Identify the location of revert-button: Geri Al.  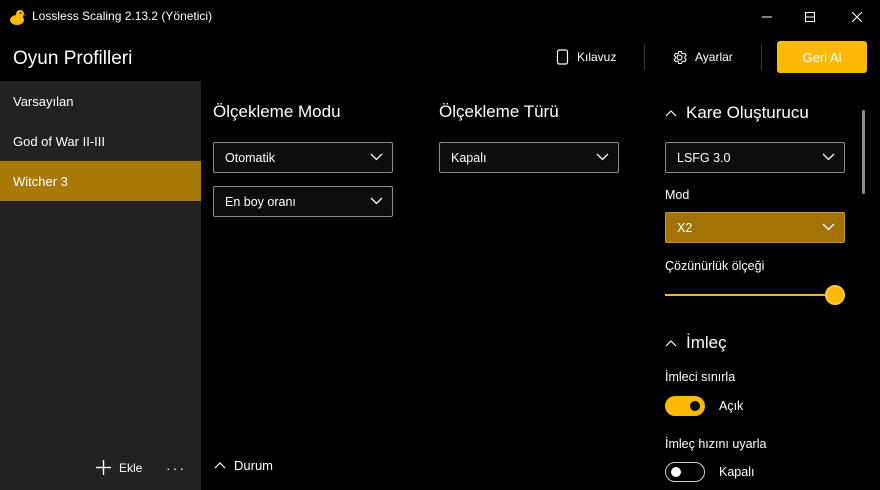
(822, 57).